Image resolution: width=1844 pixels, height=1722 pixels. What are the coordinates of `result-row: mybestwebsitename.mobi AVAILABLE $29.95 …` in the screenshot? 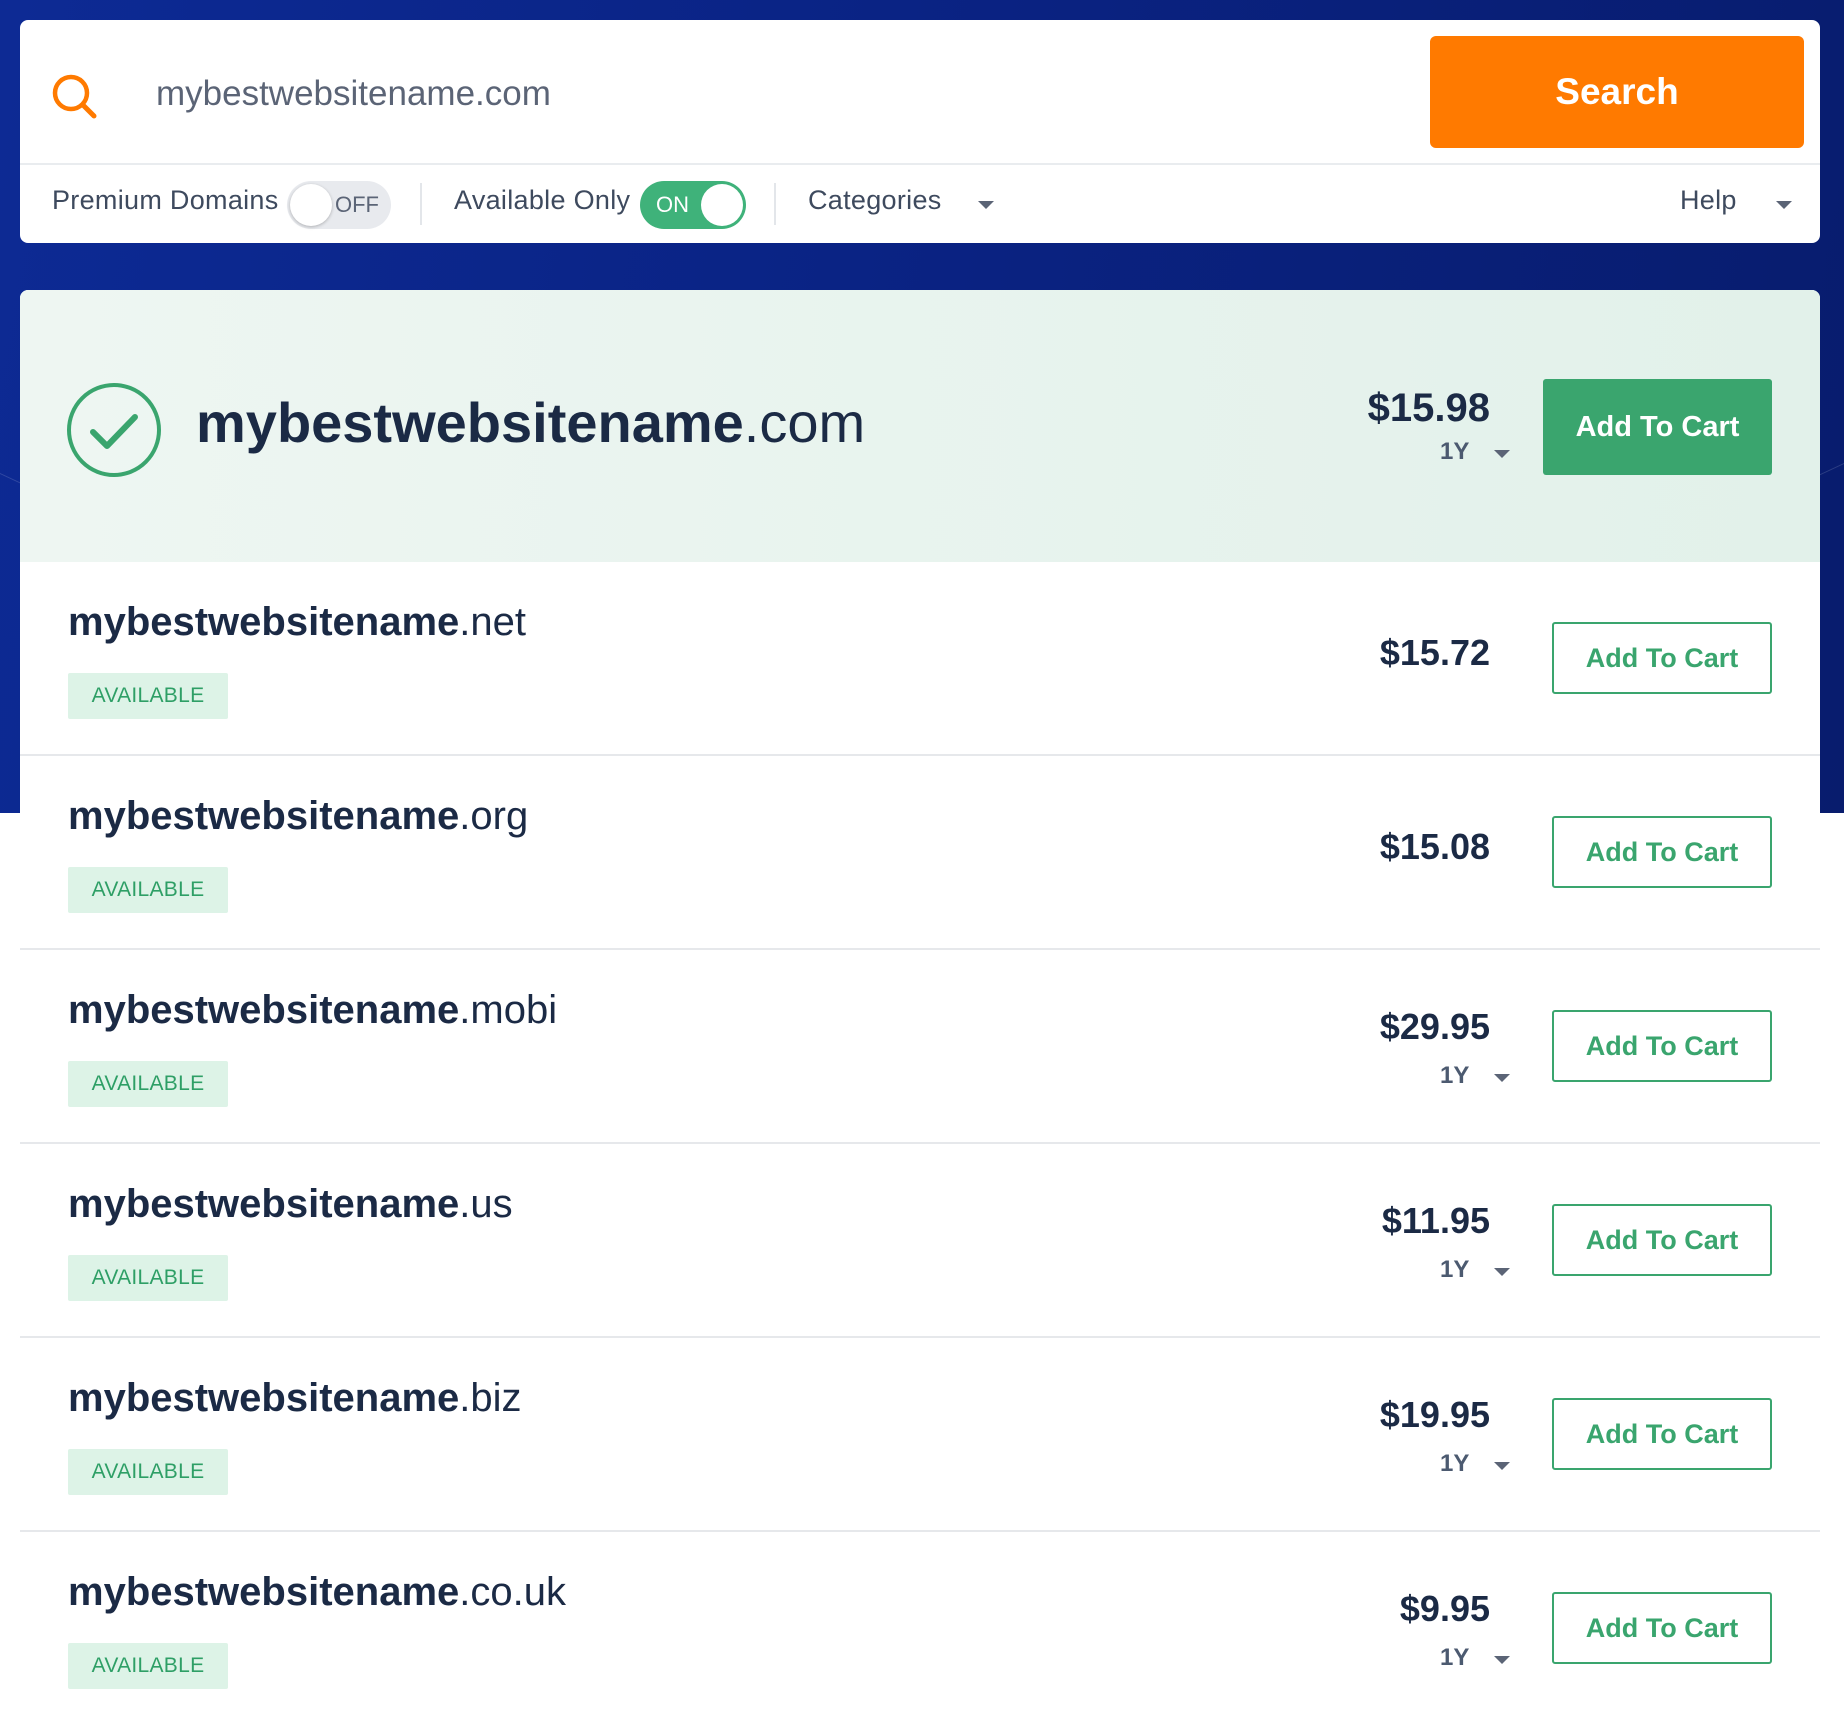 It's located at (920, 1047).